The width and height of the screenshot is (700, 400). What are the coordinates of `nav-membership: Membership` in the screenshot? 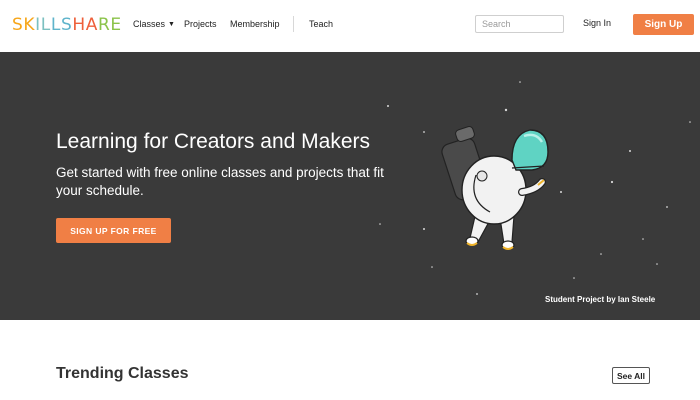 It's located at (255, 24).